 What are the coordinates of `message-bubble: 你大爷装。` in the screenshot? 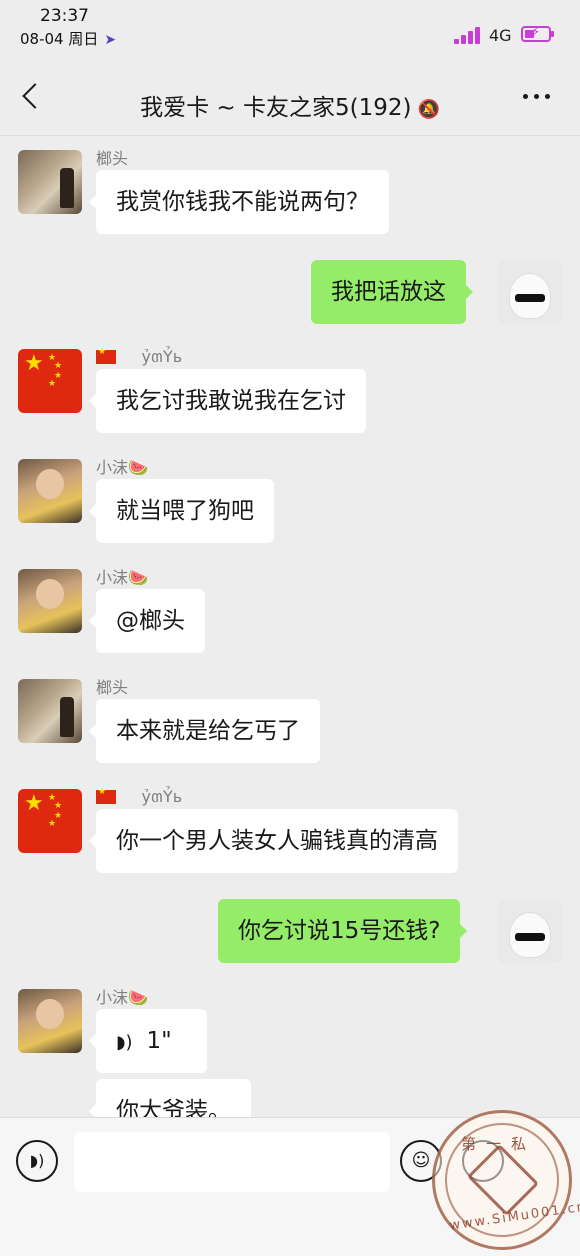 It's located at (170, 1098).